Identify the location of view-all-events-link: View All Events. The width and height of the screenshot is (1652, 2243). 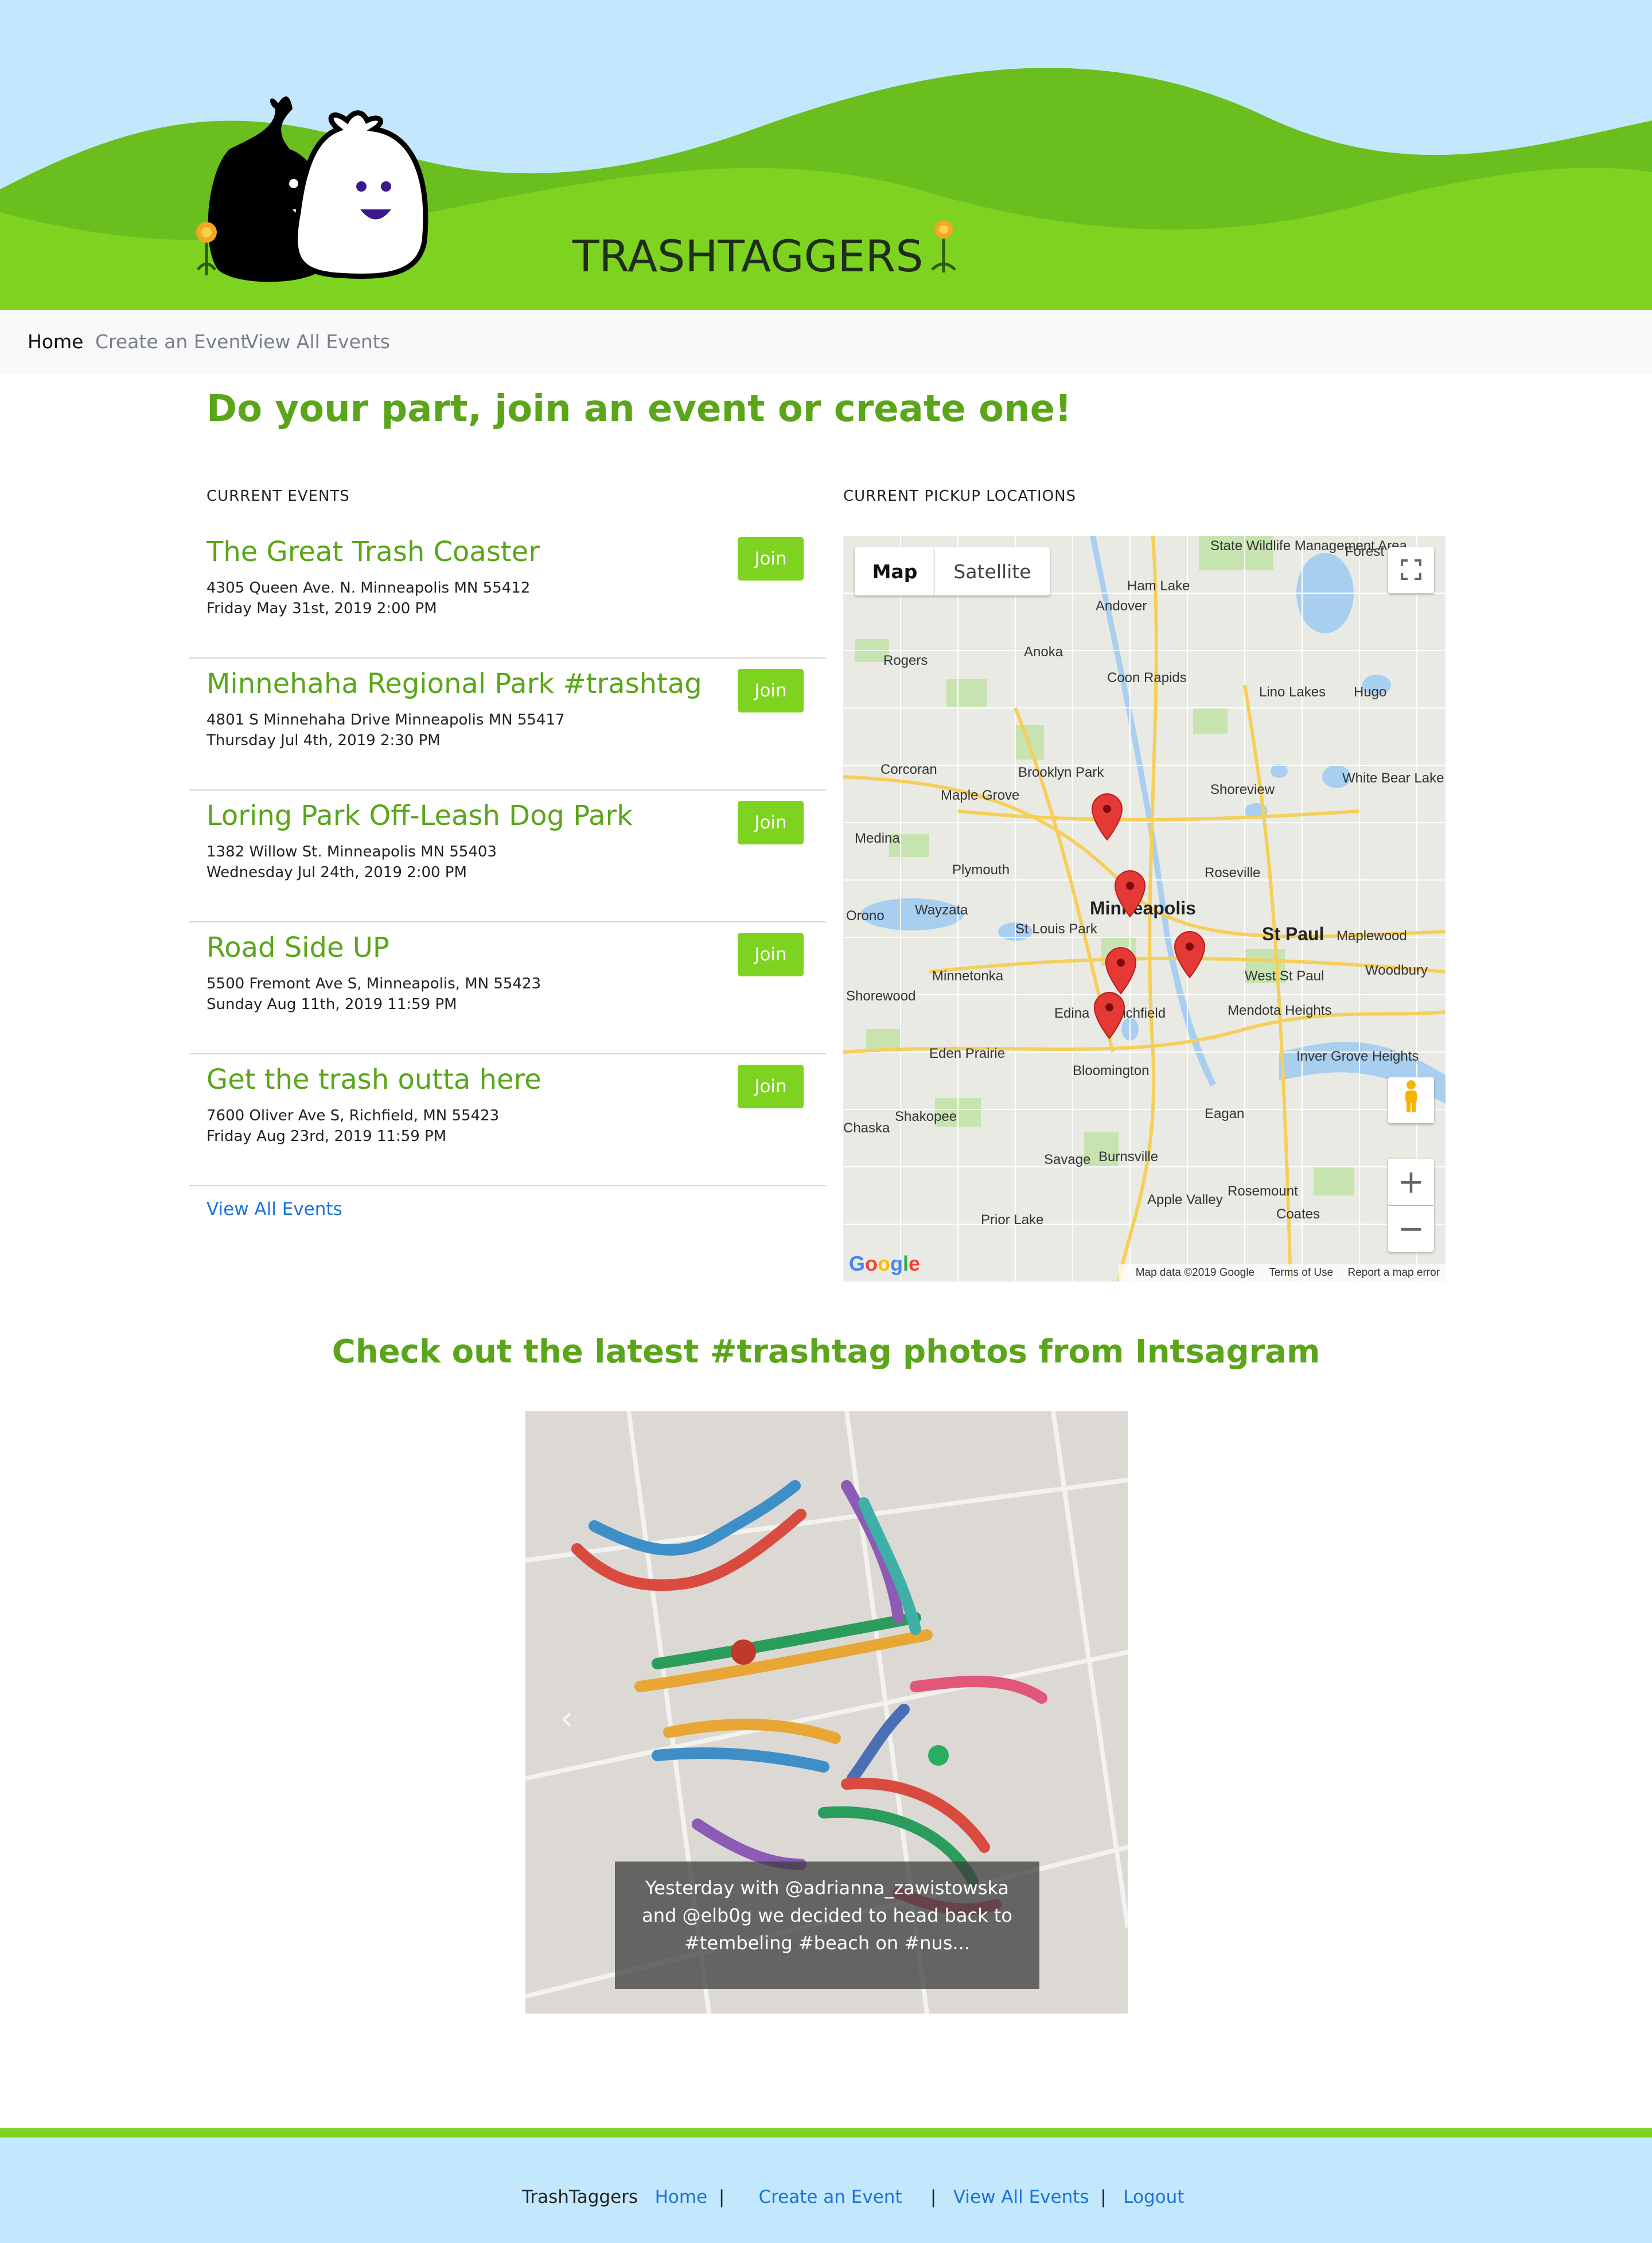
(274, 1209).